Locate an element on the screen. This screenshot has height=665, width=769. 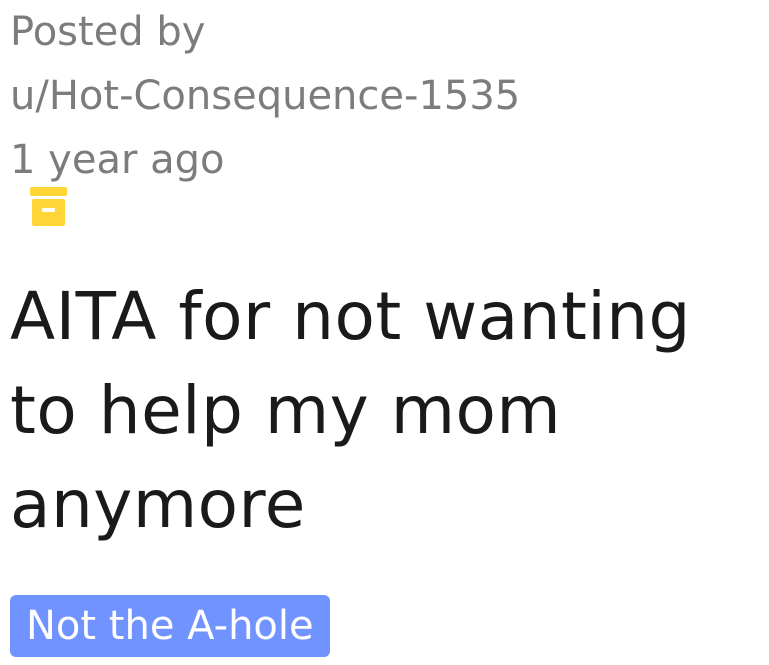
archive-icon is located at coordinates (48, 207).